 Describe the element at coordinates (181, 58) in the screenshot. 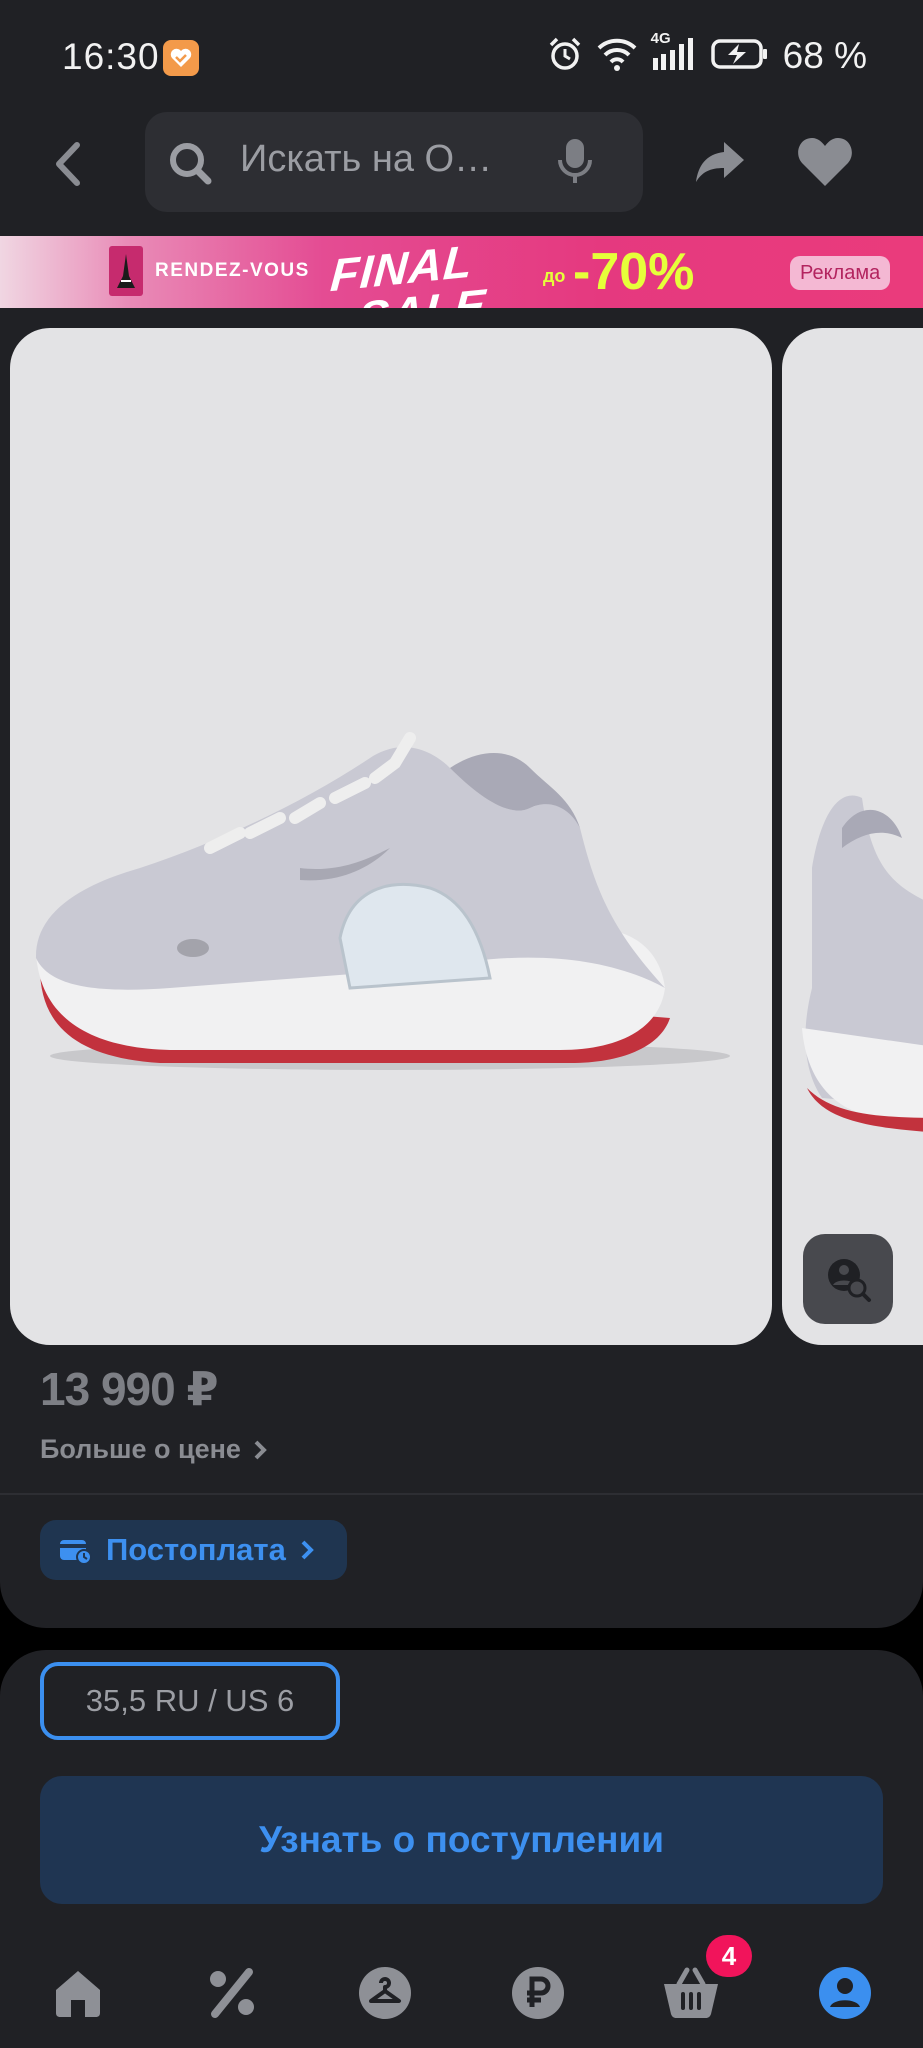

I see `app-notification-icon` at that location.